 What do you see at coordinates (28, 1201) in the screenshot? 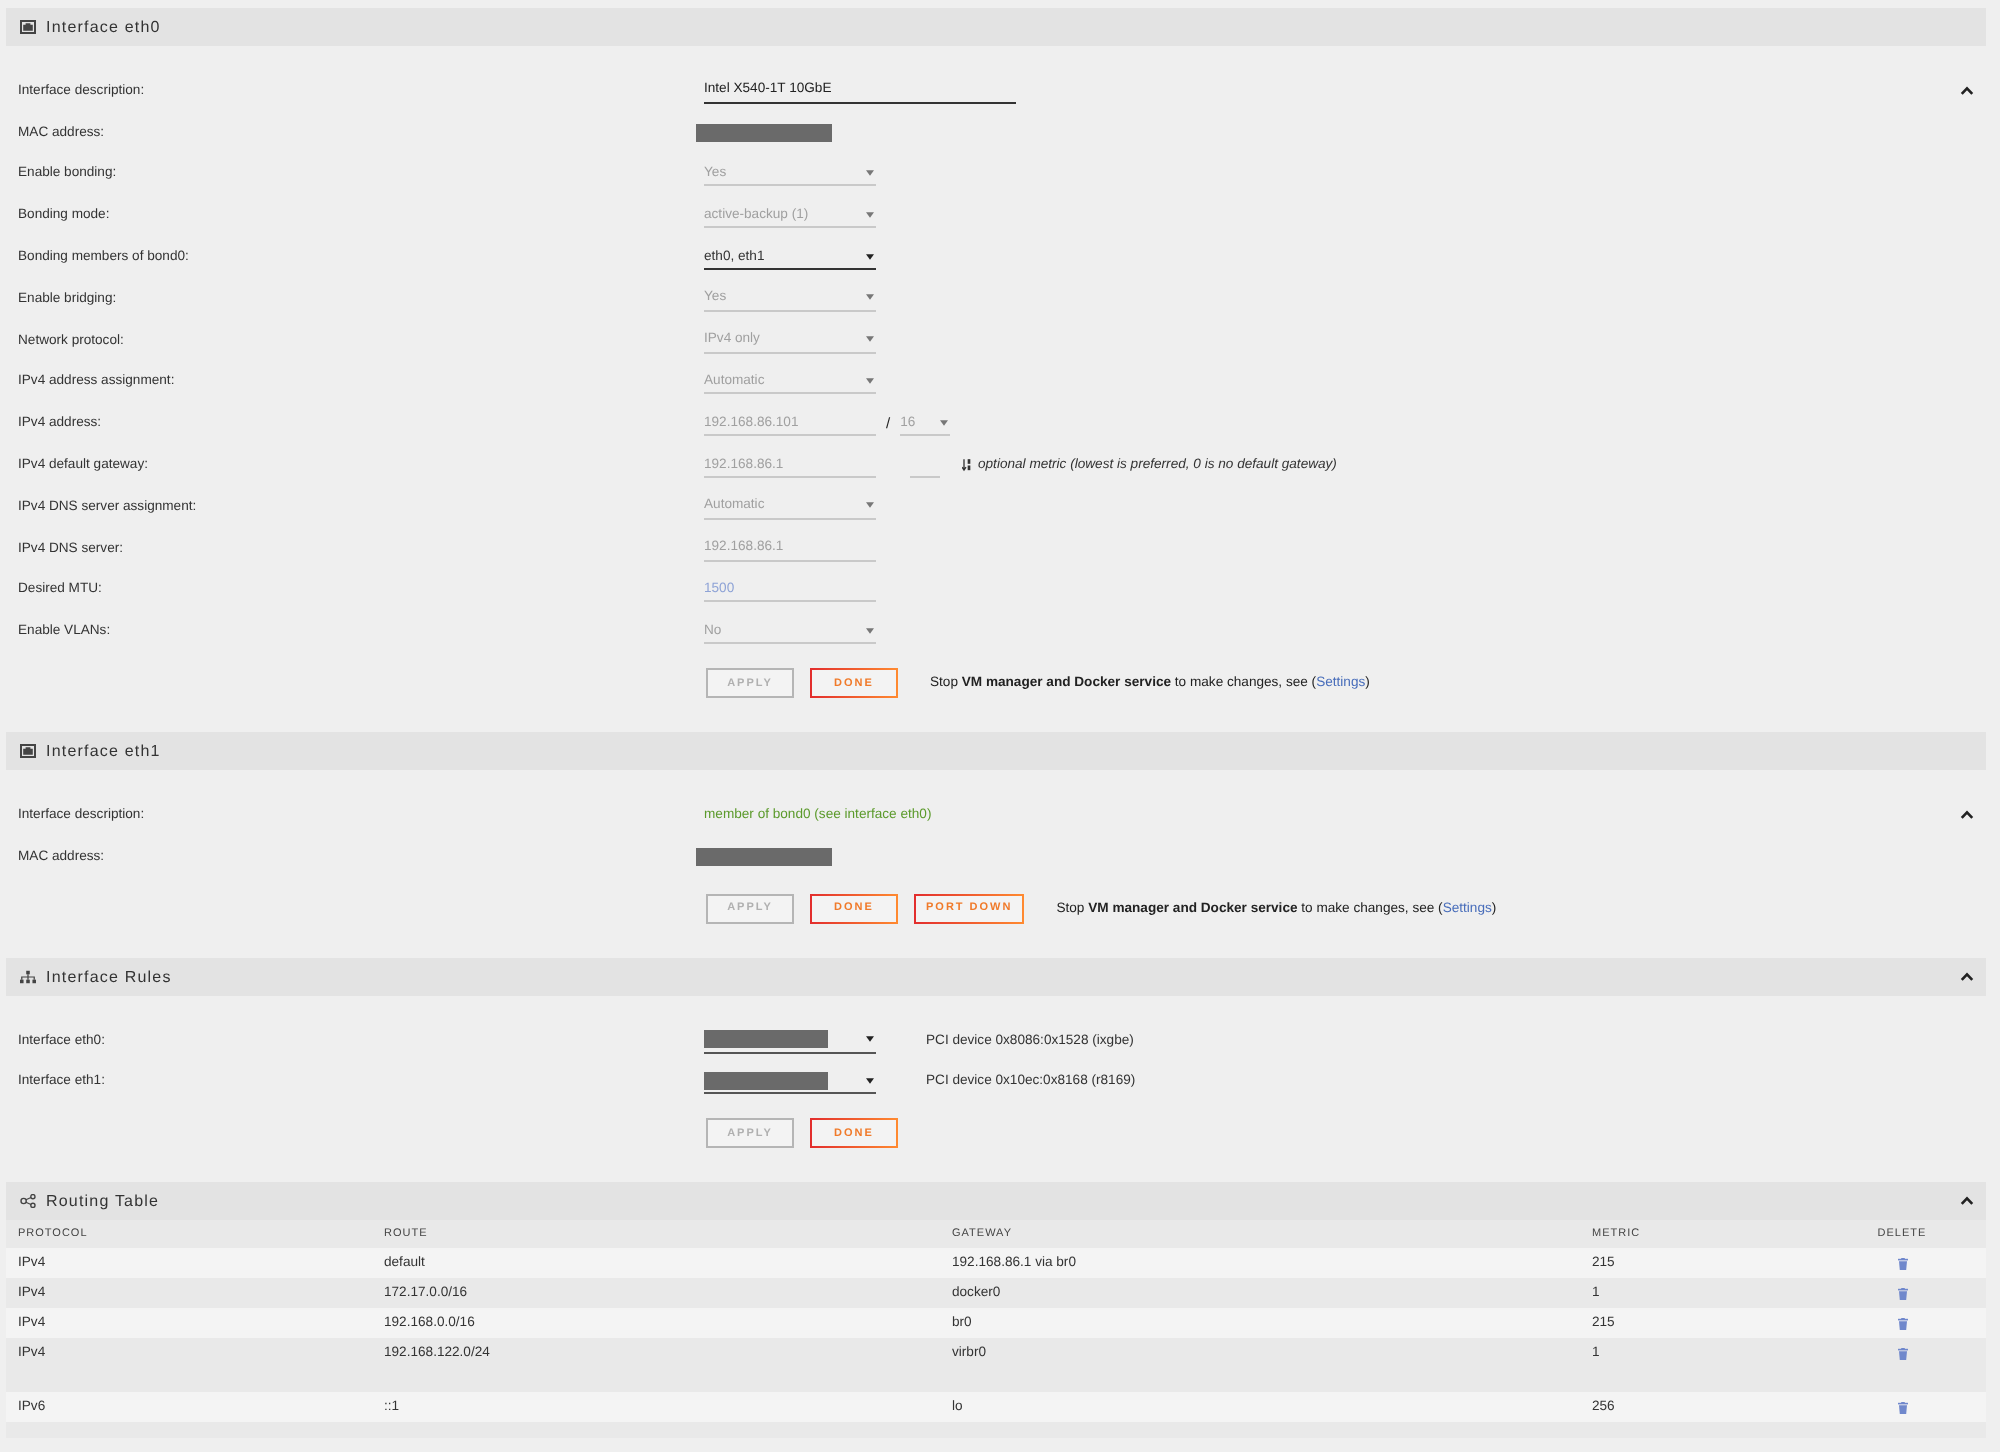
I see `share-nodes-icon` at bounding box center [28, 1201].